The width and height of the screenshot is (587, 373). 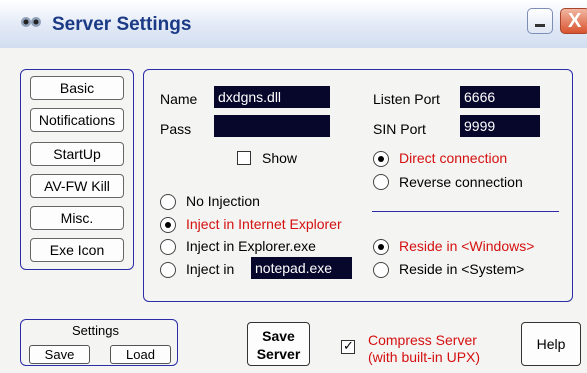 What do you see at coordinates (77, 186) in the screenshot?
I see `nav-av-fw-kill-button: AV-FW Kill` at bounding box center [77, 186].